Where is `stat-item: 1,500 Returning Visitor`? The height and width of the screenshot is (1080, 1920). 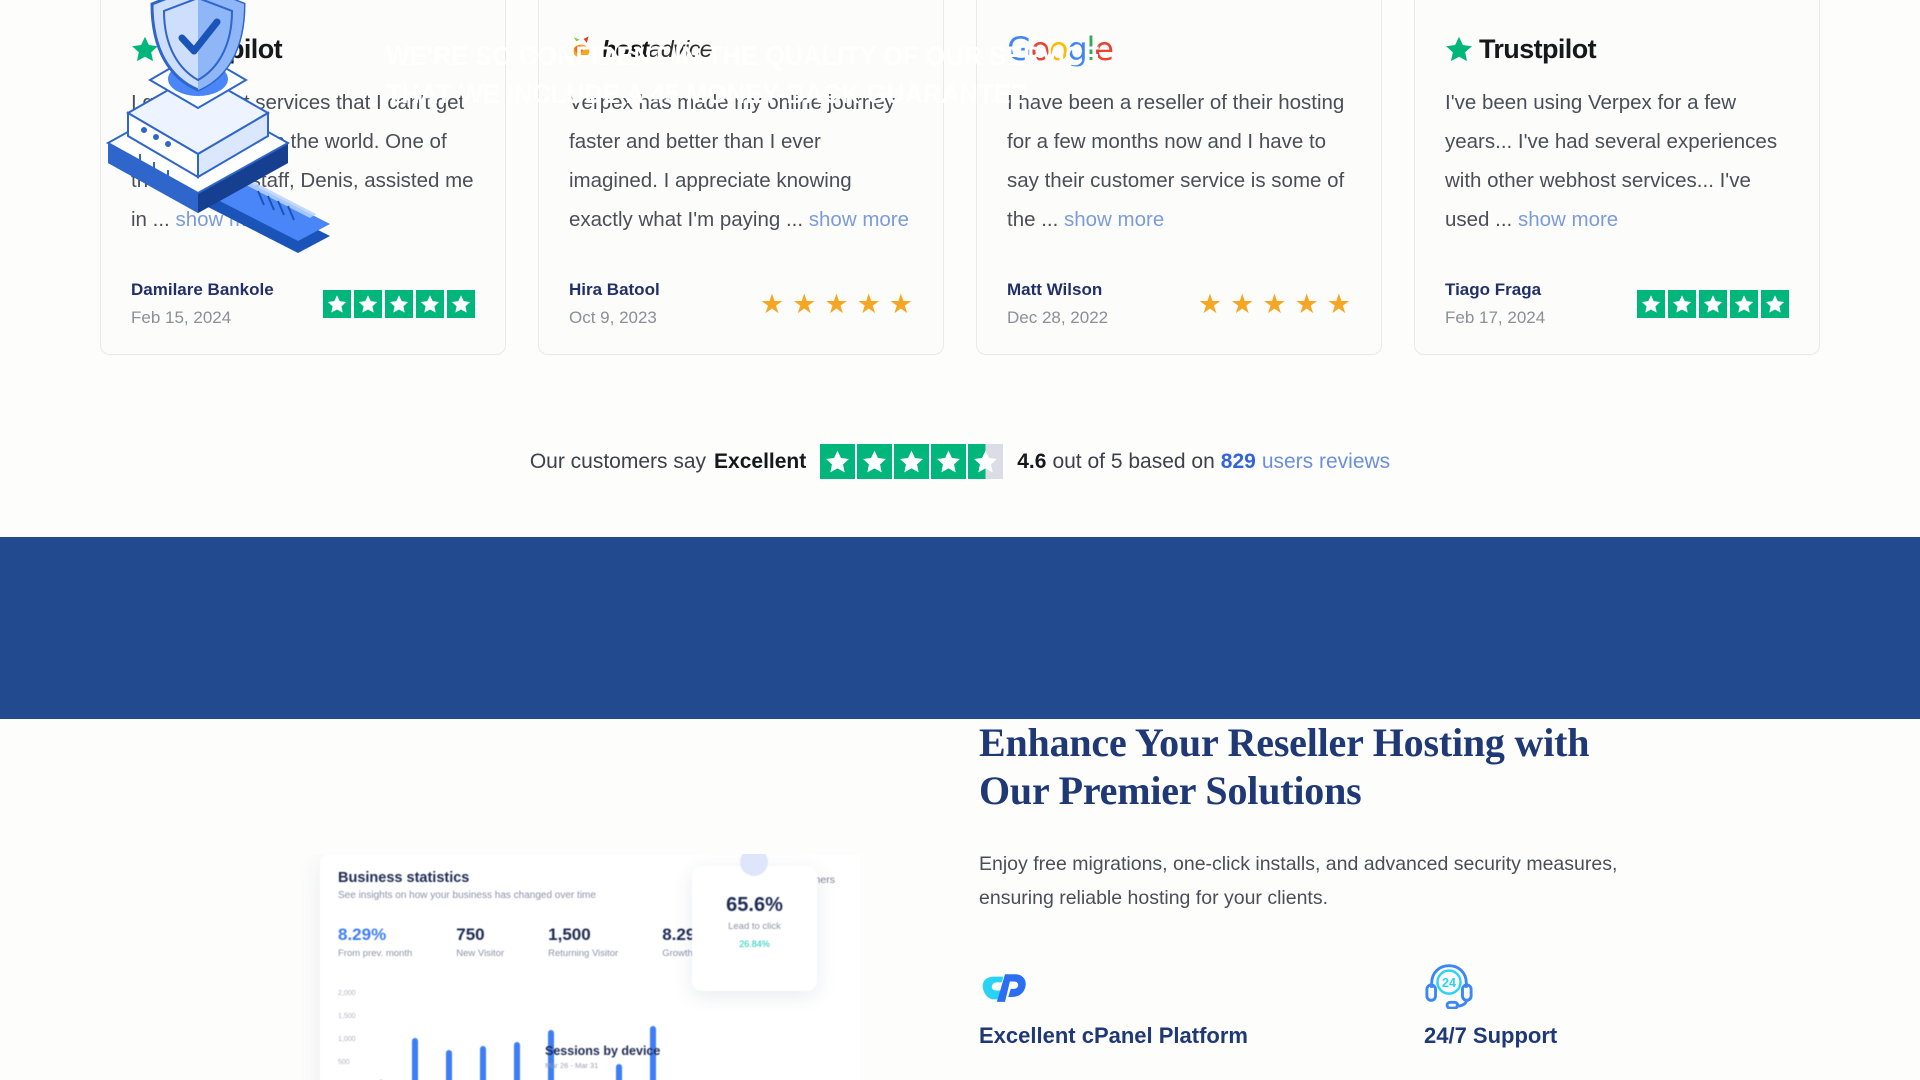 stat-item: 1,500 Returning Visitor is located at coordinates (583, 942).